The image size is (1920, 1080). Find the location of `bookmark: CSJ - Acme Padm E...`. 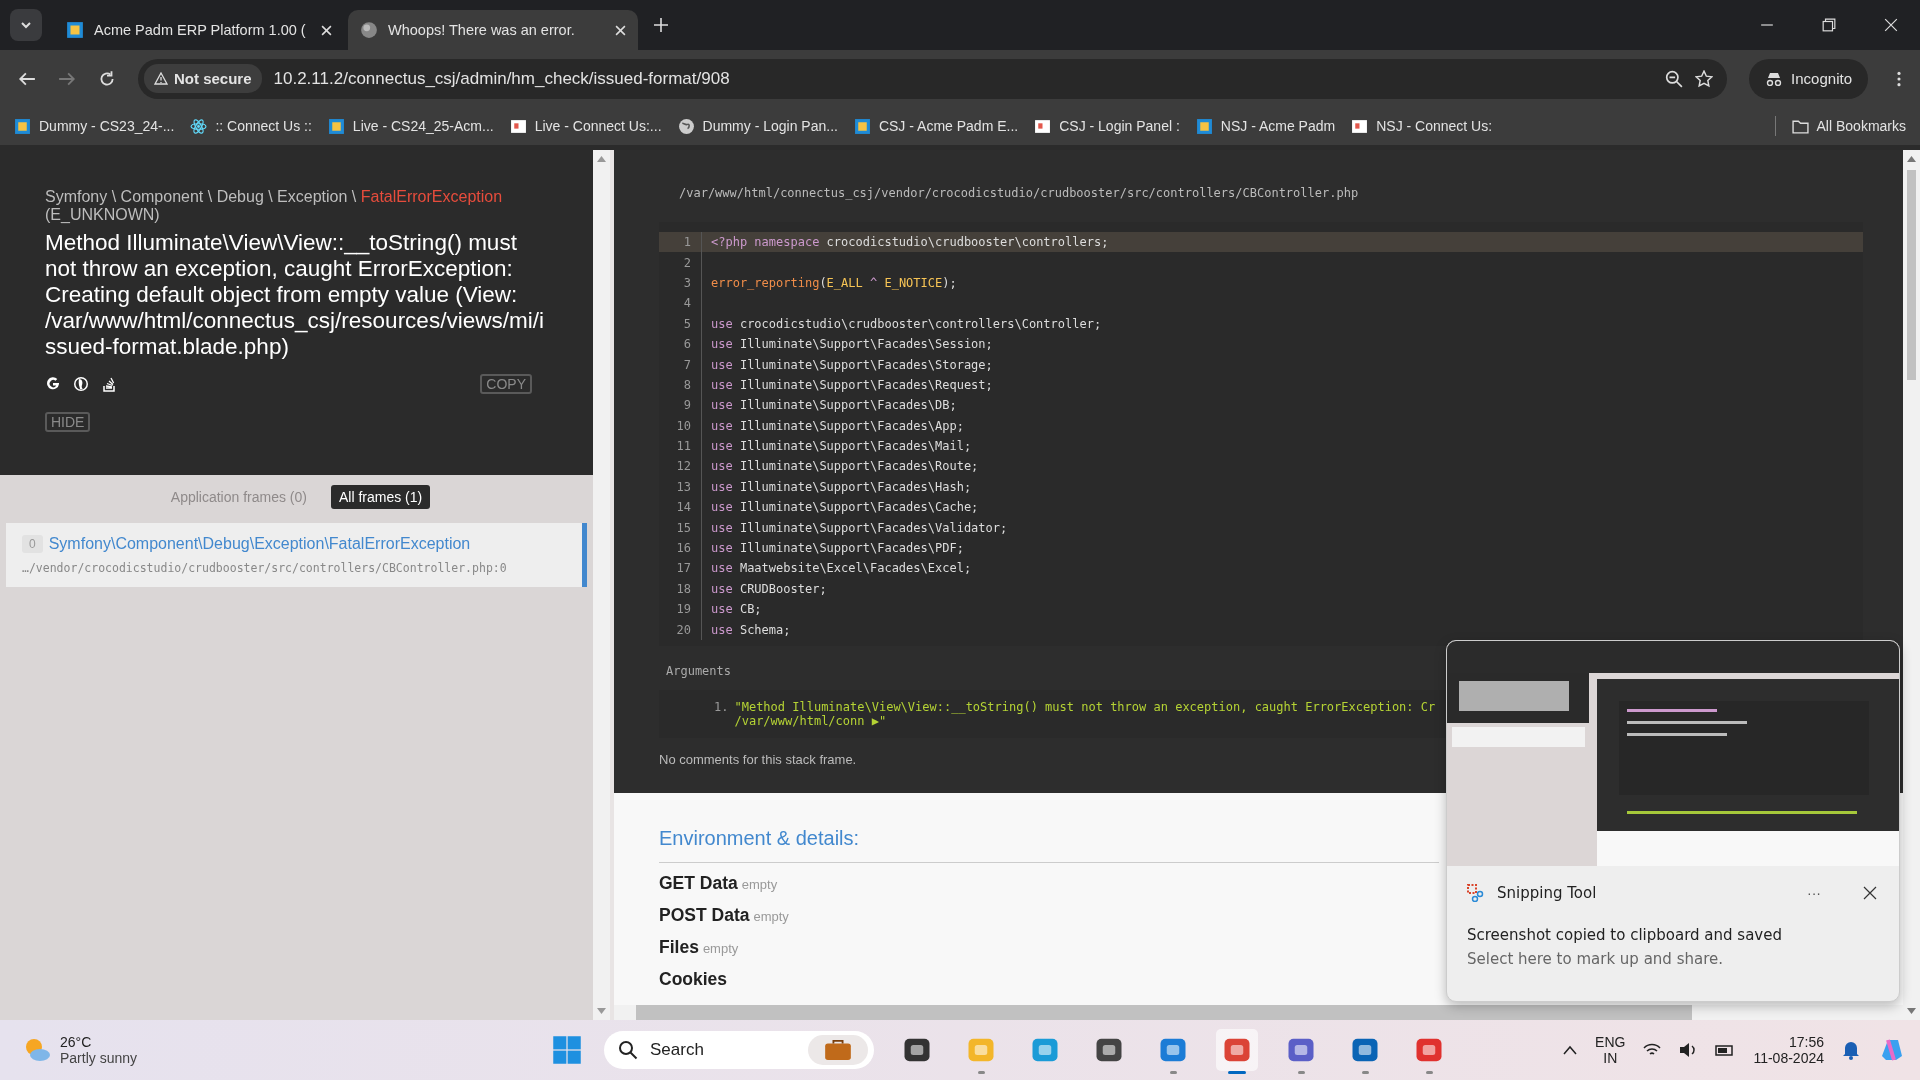

bookmark: CSJ - Acme Padm E... is located at coordinates (936, 126).